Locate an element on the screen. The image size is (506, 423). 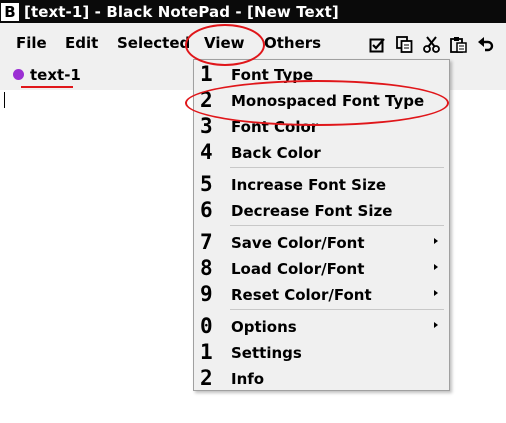
menu-item-font-color: 3 Font Color is located at coordinates (321, 126).